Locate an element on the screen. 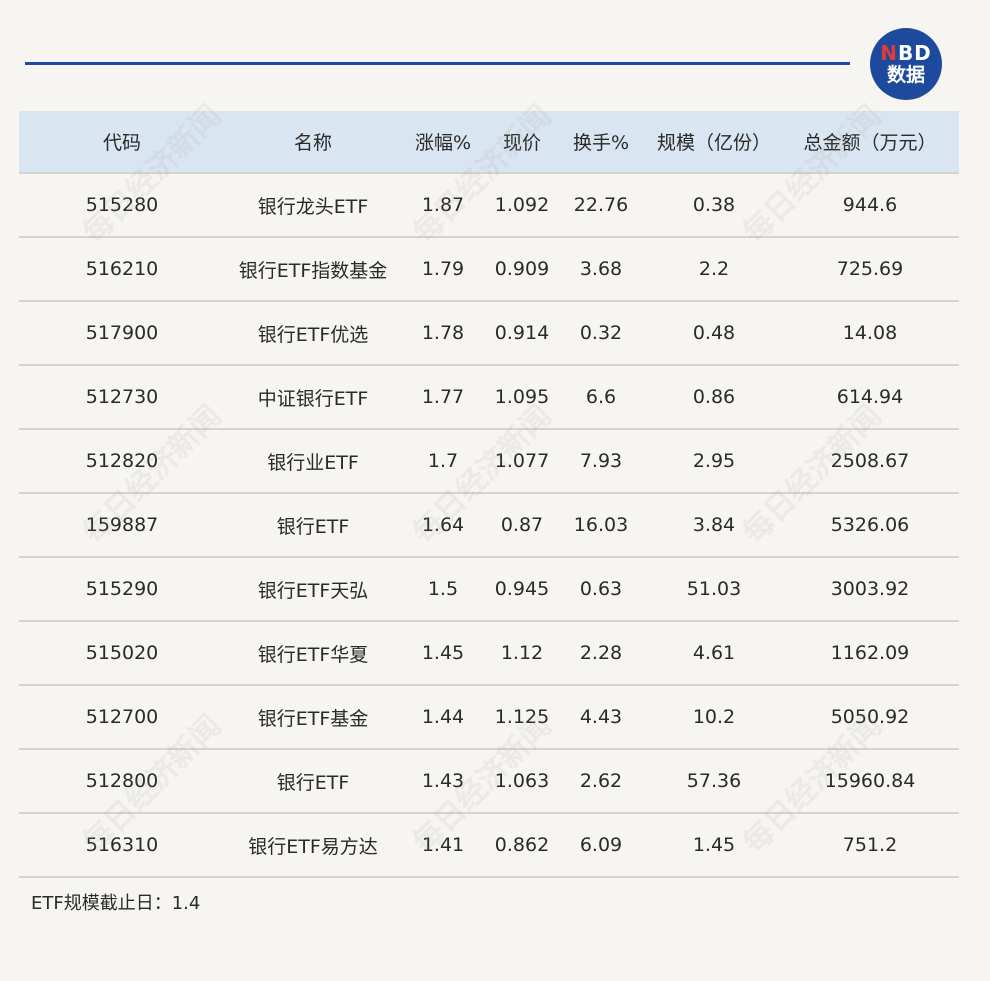 This screenshot has height=981, width=990. cell-change: 1.44 is located at coordinates (443, 717).